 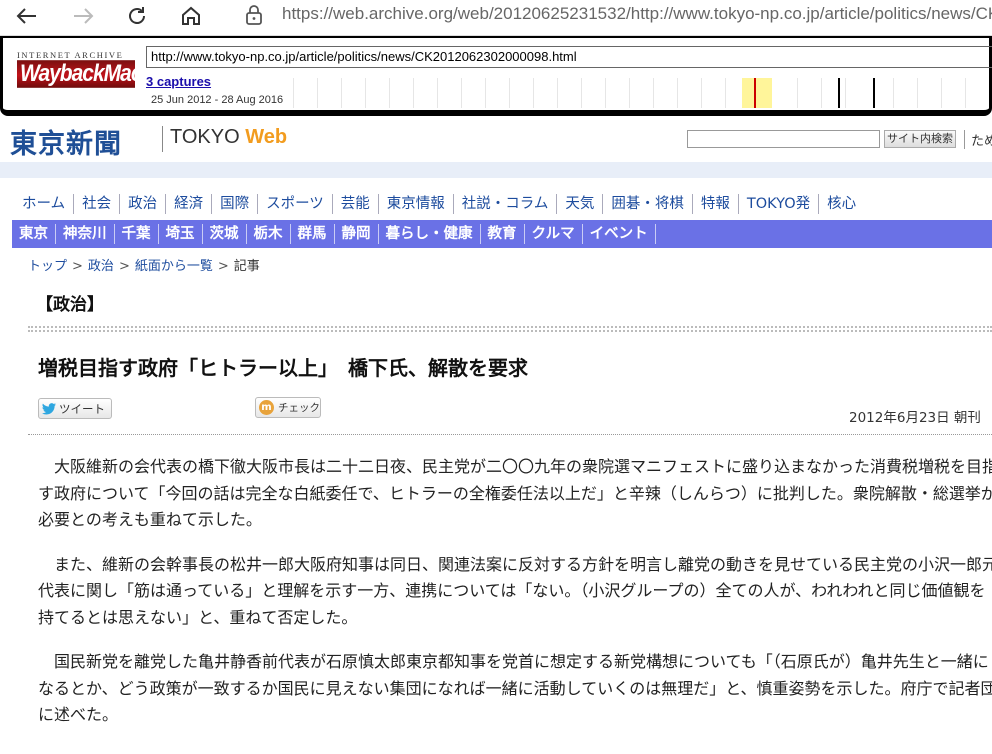 What do you see at coordinates (510, 434) in the screenshot?
I see `article-divider` at bounding box center [510, 434].